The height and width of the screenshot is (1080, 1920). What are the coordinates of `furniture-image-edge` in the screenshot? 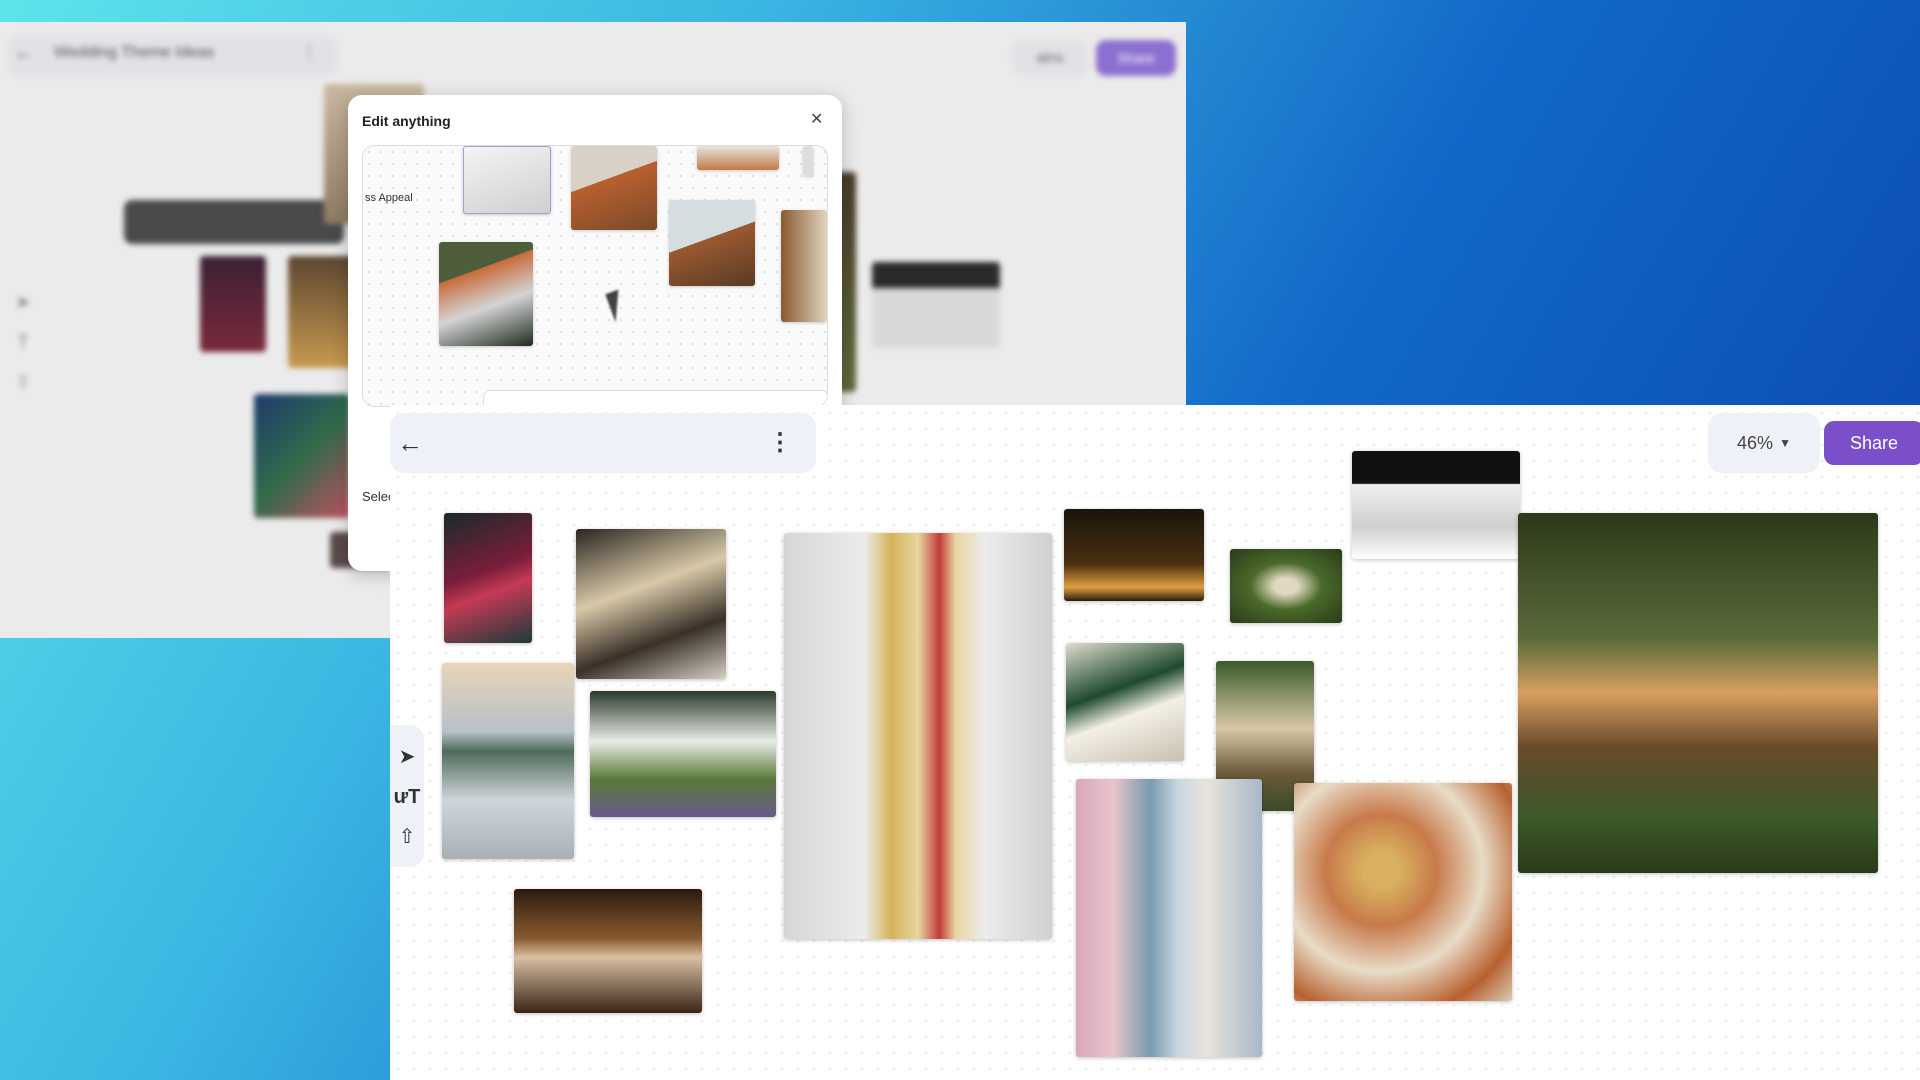 It's located at (808, 161).